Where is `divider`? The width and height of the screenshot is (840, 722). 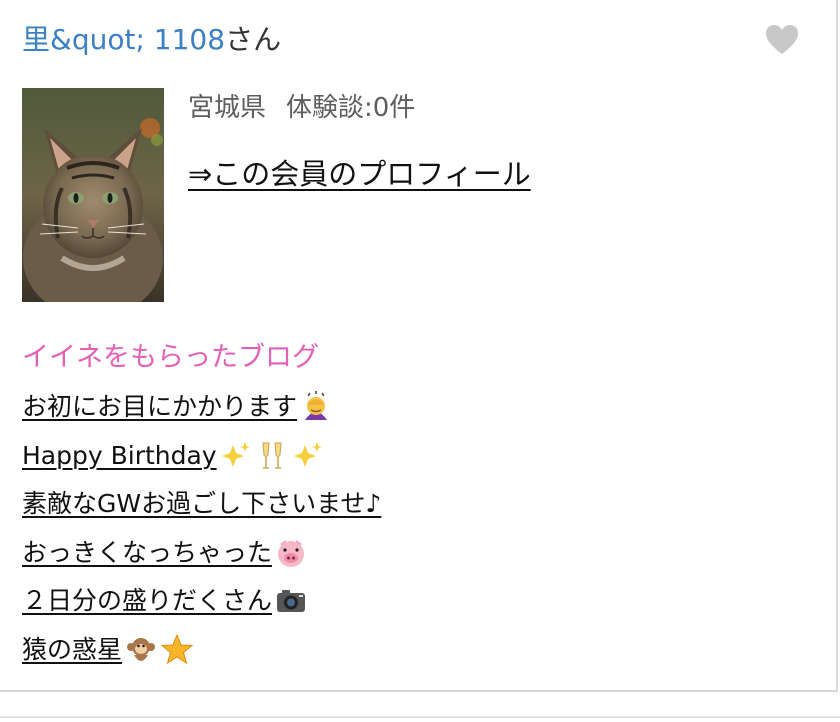
divider is located at coordinates (420, 717).